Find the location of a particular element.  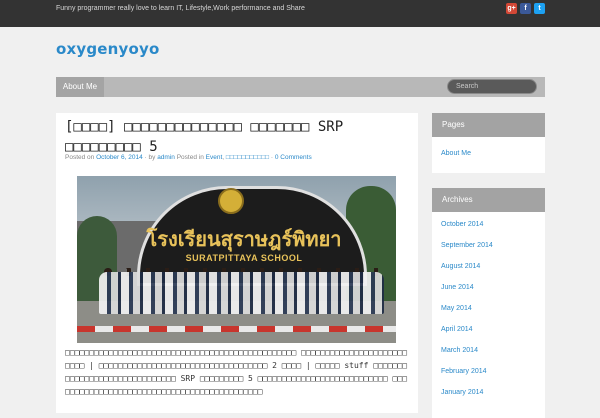

archives-widget-title: Archives is located at coordinates (488, 200).